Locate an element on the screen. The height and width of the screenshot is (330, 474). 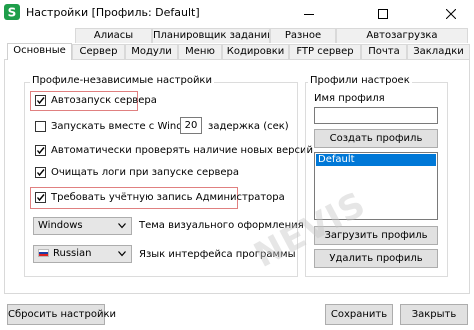
russia-flag-icon is located at coordinates (43, 253).